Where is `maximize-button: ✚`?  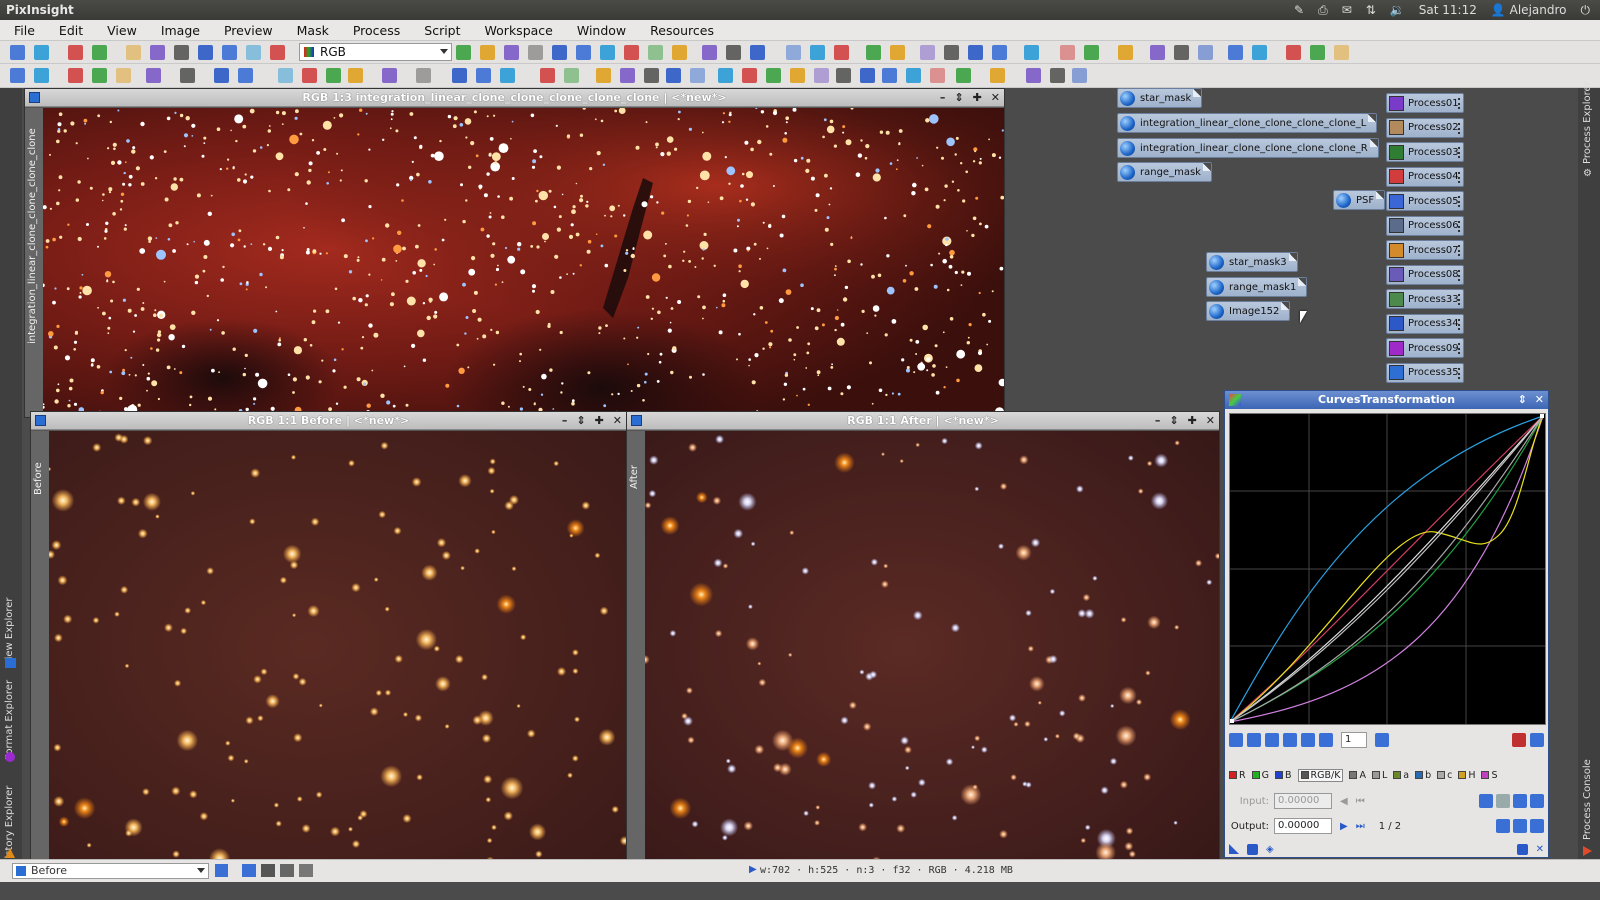 maximize-button: ✚ is located at coordinates (977, 98).